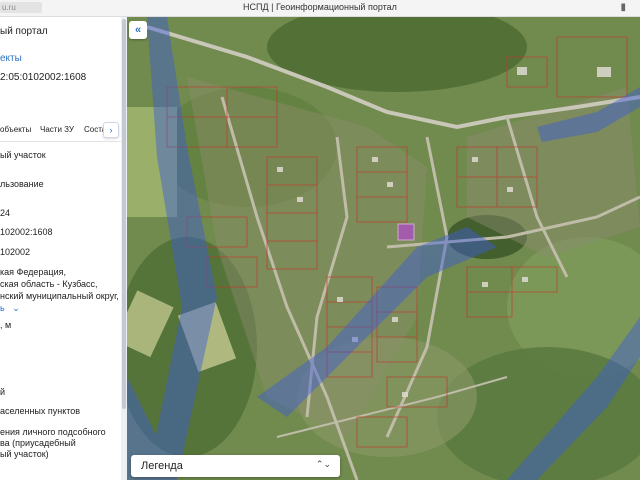 This screenshot has width=640, height=480. Describe the element at coordinates (235, 466) in the screenshot. I see `legend-dropdown: Легенда ⌃⌄` at that location.